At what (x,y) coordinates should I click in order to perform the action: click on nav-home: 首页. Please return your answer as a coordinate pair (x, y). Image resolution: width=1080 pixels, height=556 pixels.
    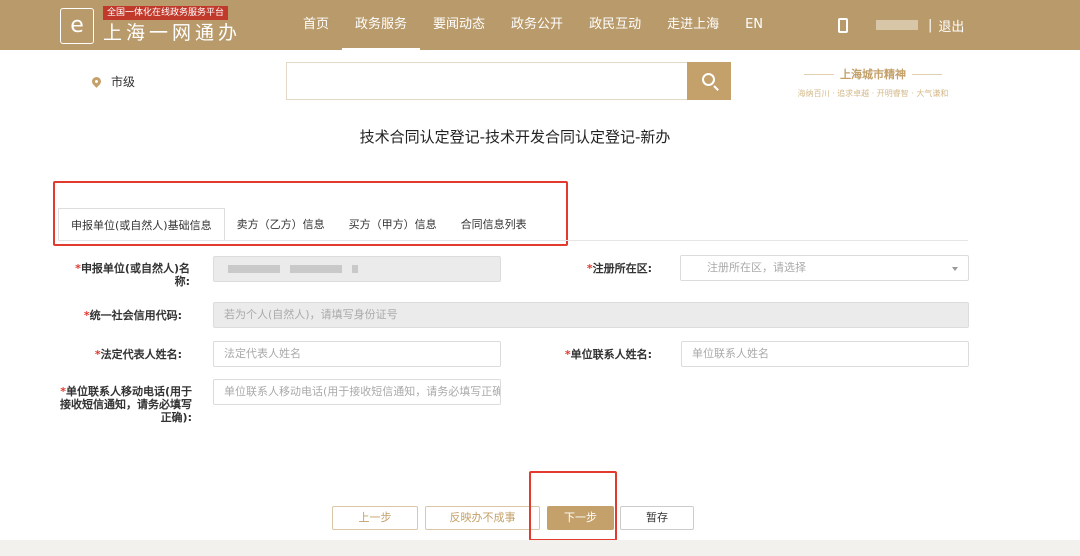
    Looking at the image, I should click on (316, 25).